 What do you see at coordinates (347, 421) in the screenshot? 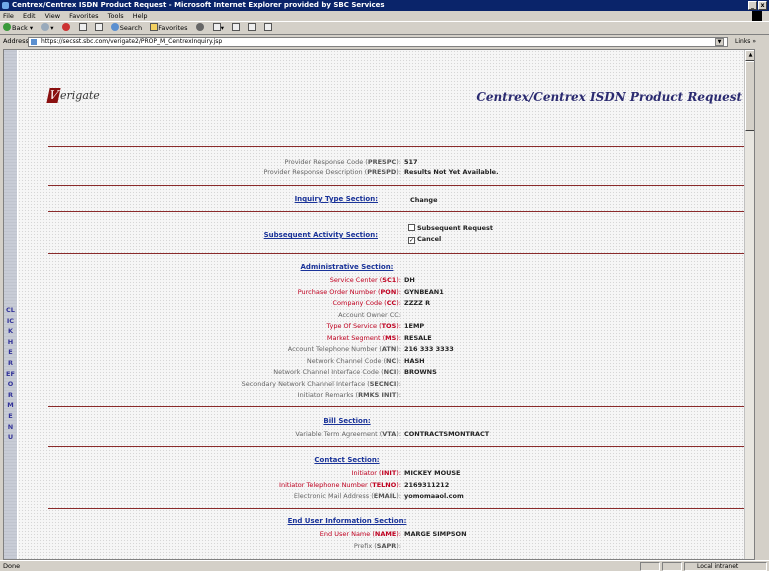
I see `bill-section-title: Bill Section:` at bounding box center [347, 421].